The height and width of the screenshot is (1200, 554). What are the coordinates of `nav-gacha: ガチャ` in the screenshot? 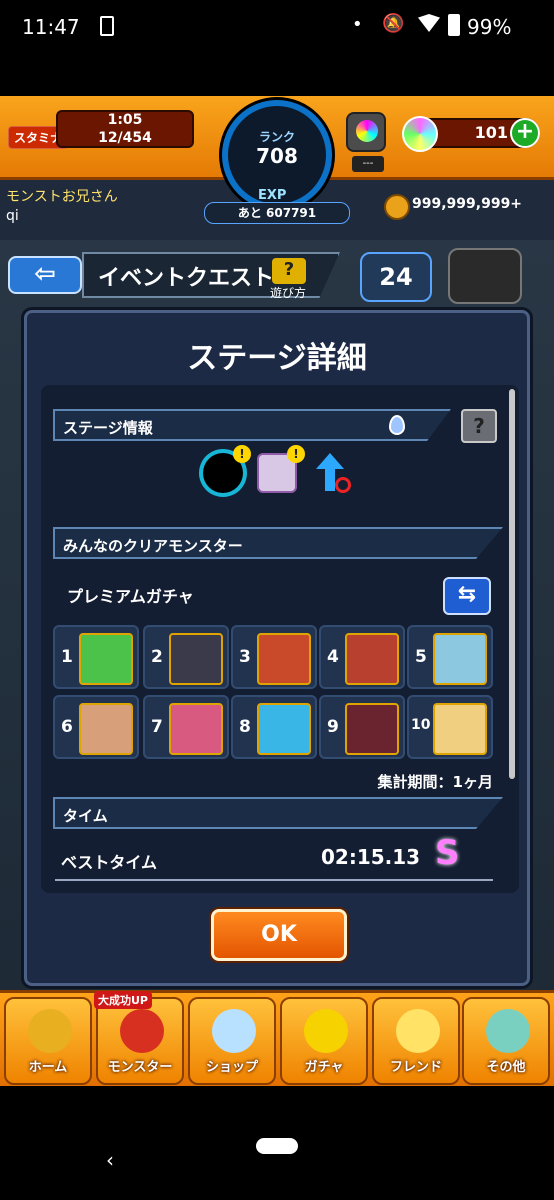 It's located at (324, 1041).